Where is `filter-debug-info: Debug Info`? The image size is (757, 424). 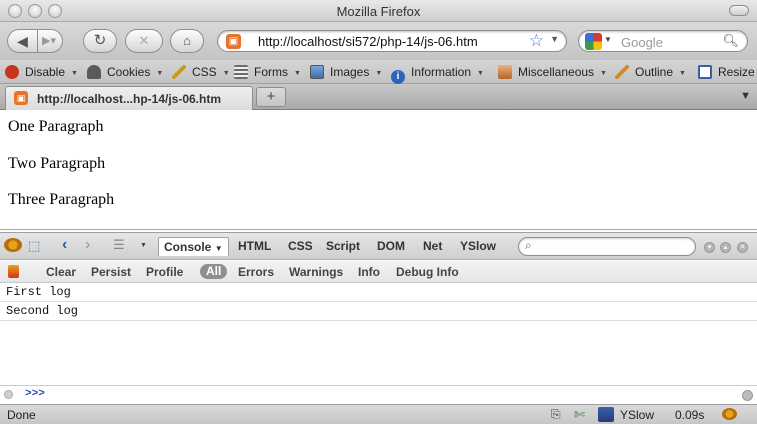
filter-debug-info: Debug Info is located at coordinates (427, 272).